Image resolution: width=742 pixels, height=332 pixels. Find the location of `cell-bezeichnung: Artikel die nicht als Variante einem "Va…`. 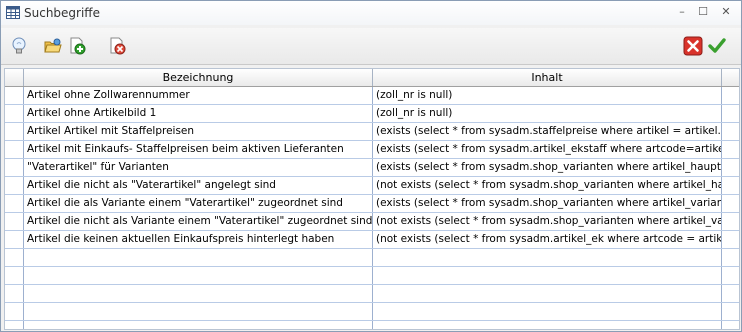

cell-bezeichnung: Artikel die nicht als Variante einem "Va… is located at coordinates (198, 221).